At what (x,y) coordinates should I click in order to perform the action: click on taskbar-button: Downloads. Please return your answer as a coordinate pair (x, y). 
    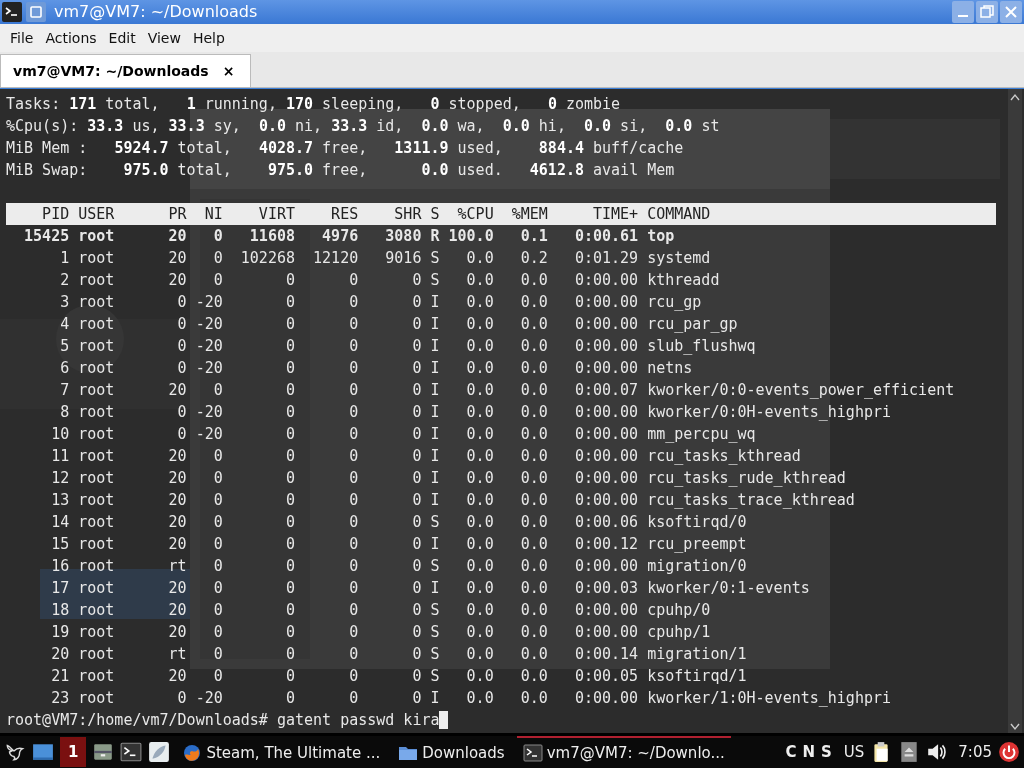
    Looking at the image, I should click on (451, 752).